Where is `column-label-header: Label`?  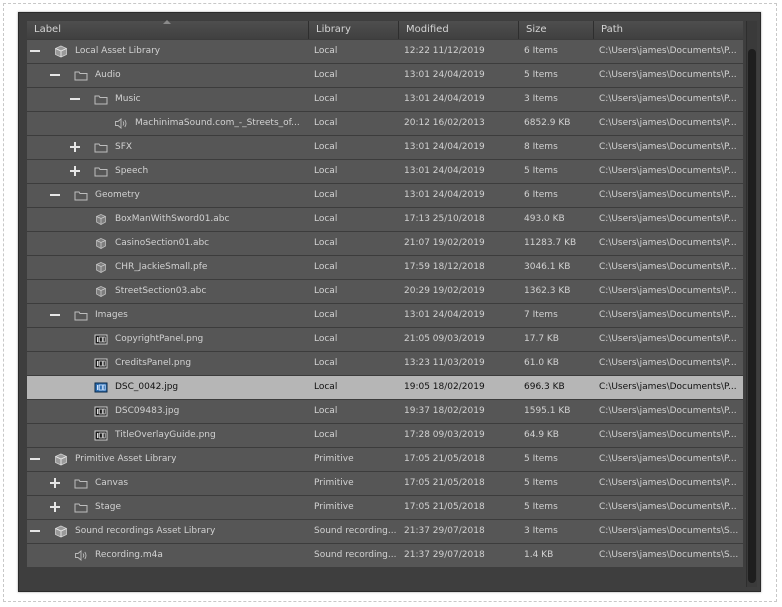
column-label-header: Label is located at coordinates (168, 29).